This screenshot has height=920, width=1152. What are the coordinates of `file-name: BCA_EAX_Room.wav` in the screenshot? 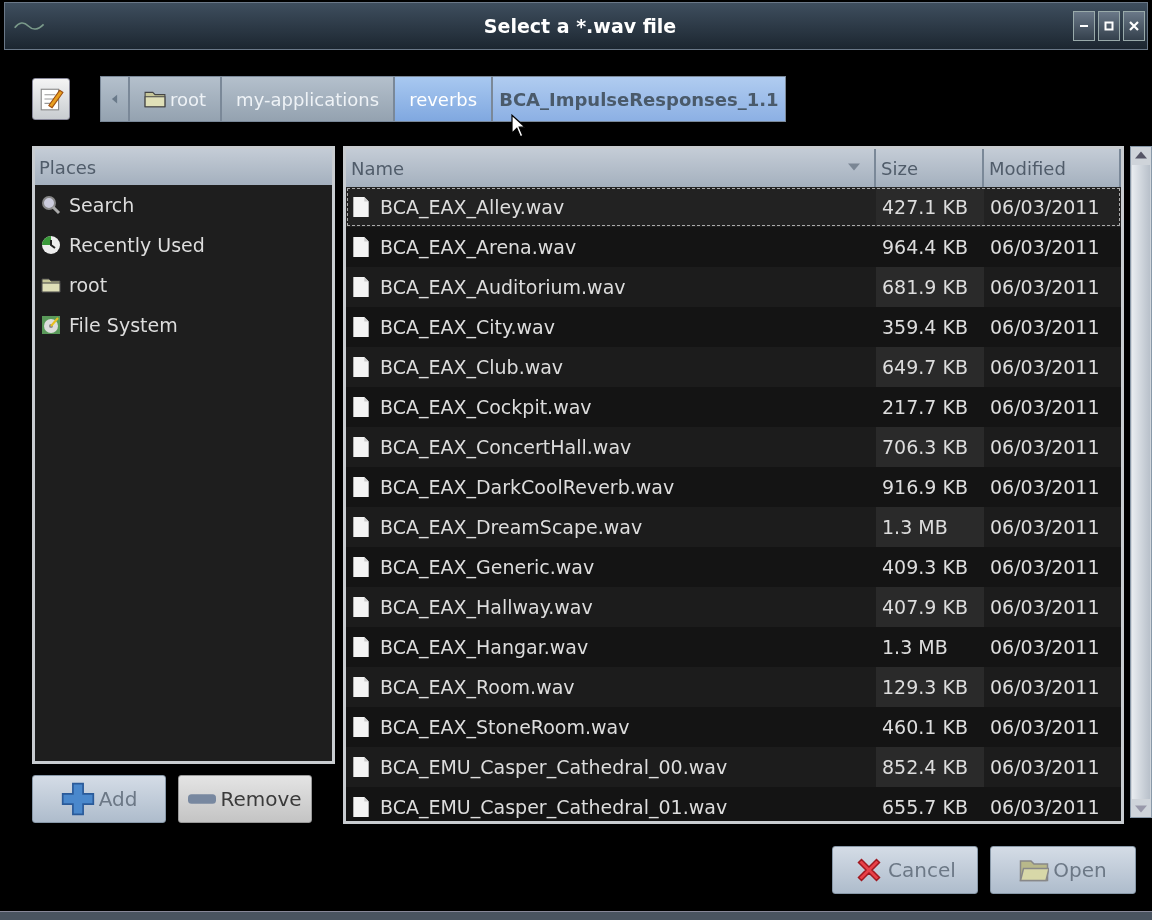 It's located at (477, 687).